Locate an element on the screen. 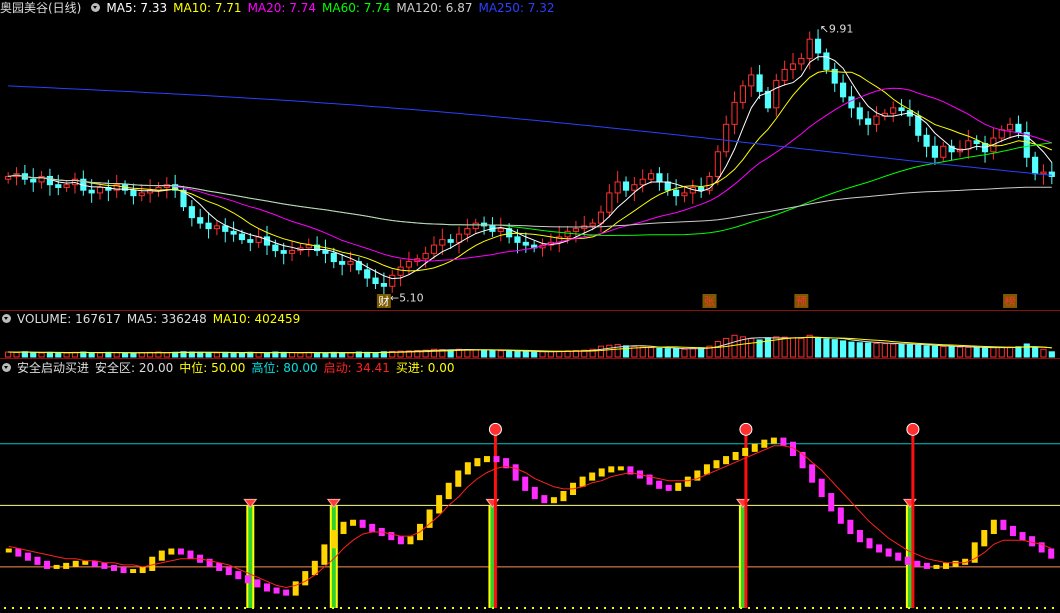  event-marker: 财 is located at coordinates (383, 301).